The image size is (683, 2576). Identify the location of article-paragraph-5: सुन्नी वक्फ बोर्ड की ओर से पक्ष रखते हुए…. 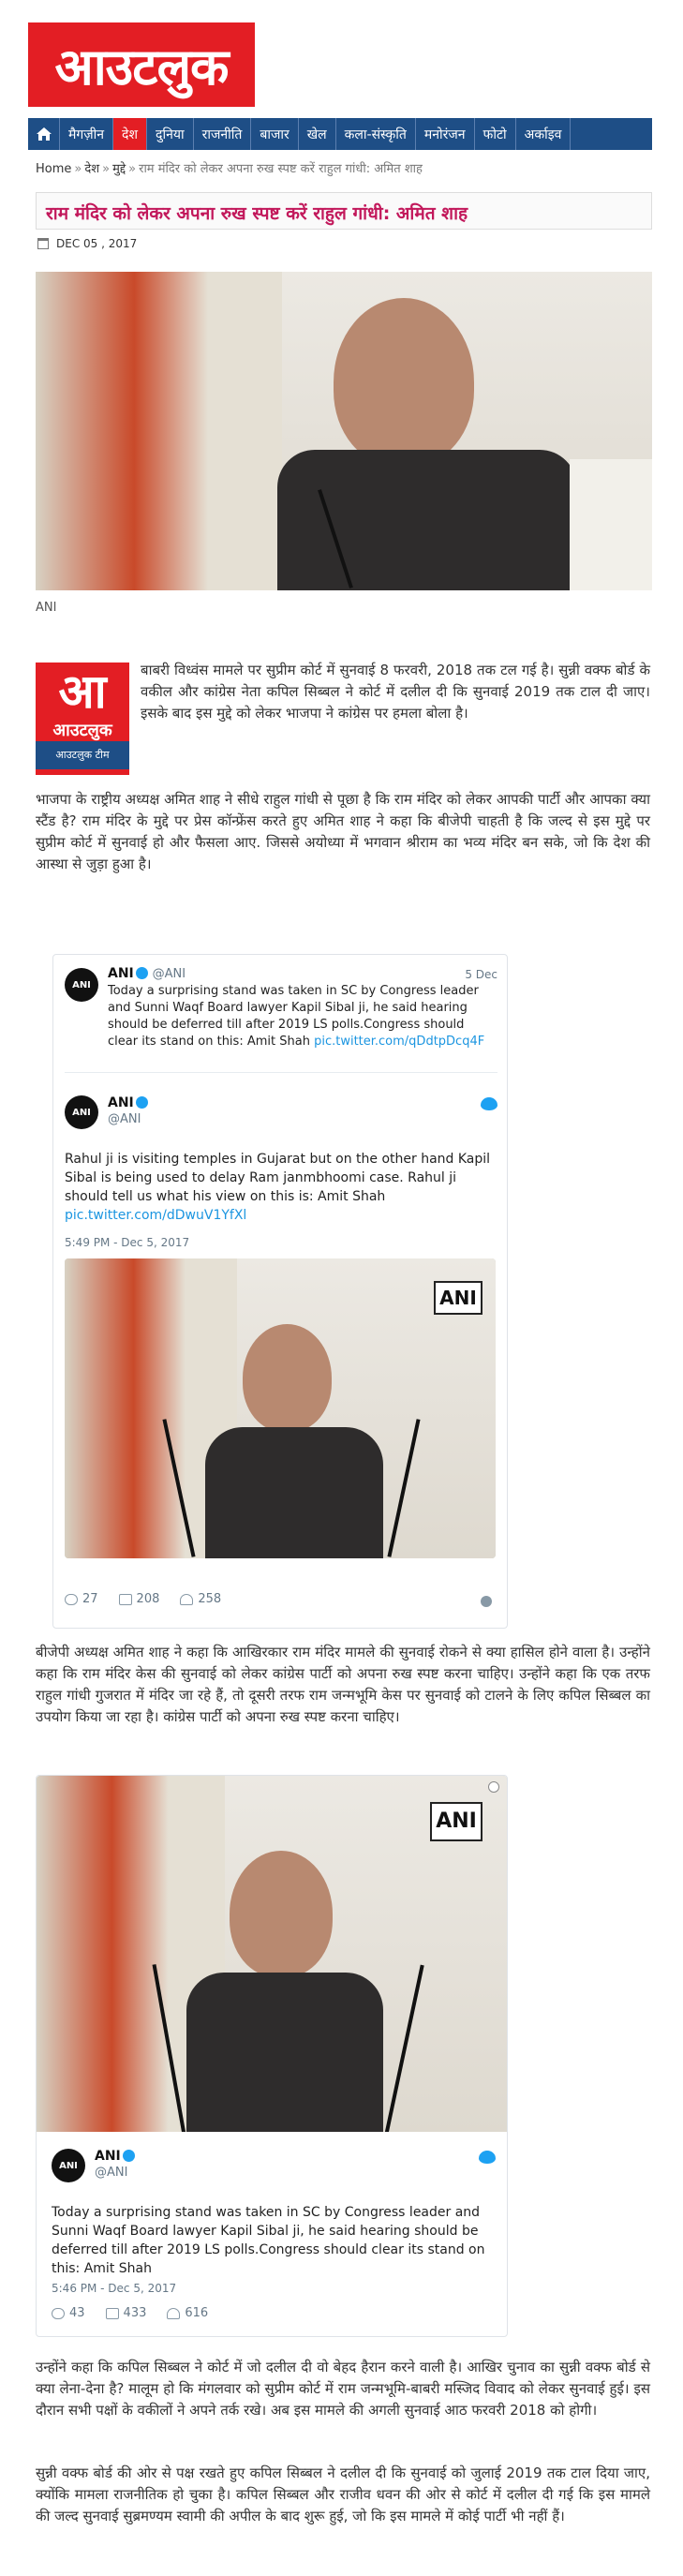
(343, 2494).